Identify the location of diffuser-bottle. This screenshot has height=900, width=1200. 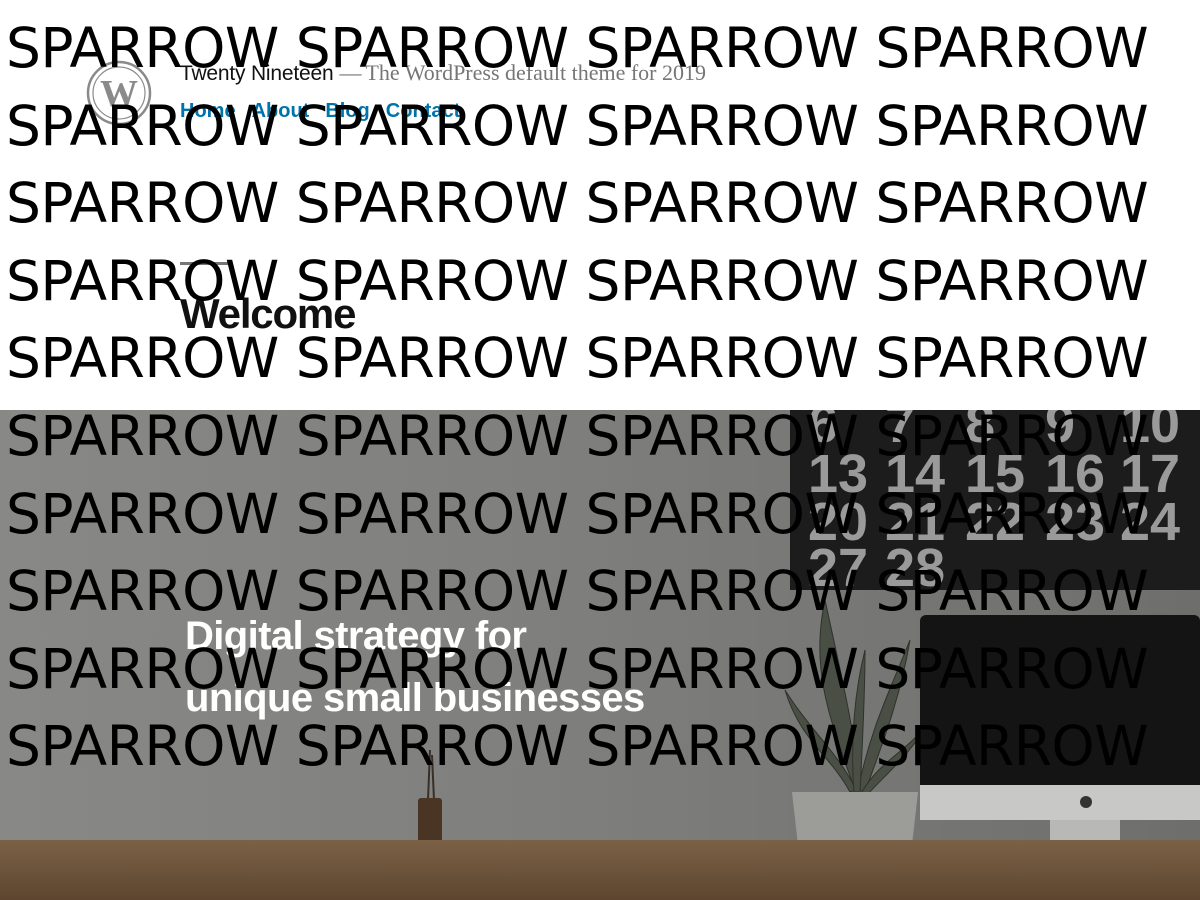
(430, 798).